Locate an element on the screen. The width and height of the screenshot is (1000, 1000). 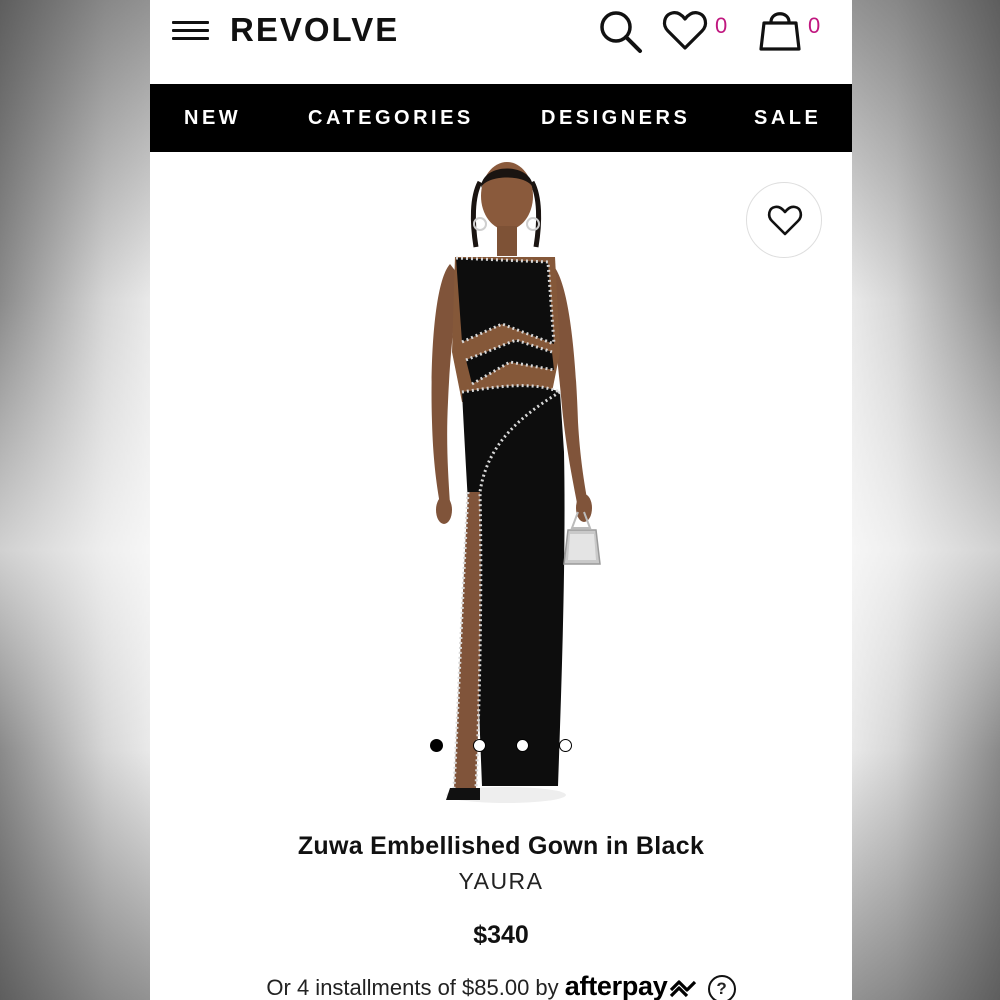
site-header: REVOLVE 0 0 is located at coordinates (501, 42).